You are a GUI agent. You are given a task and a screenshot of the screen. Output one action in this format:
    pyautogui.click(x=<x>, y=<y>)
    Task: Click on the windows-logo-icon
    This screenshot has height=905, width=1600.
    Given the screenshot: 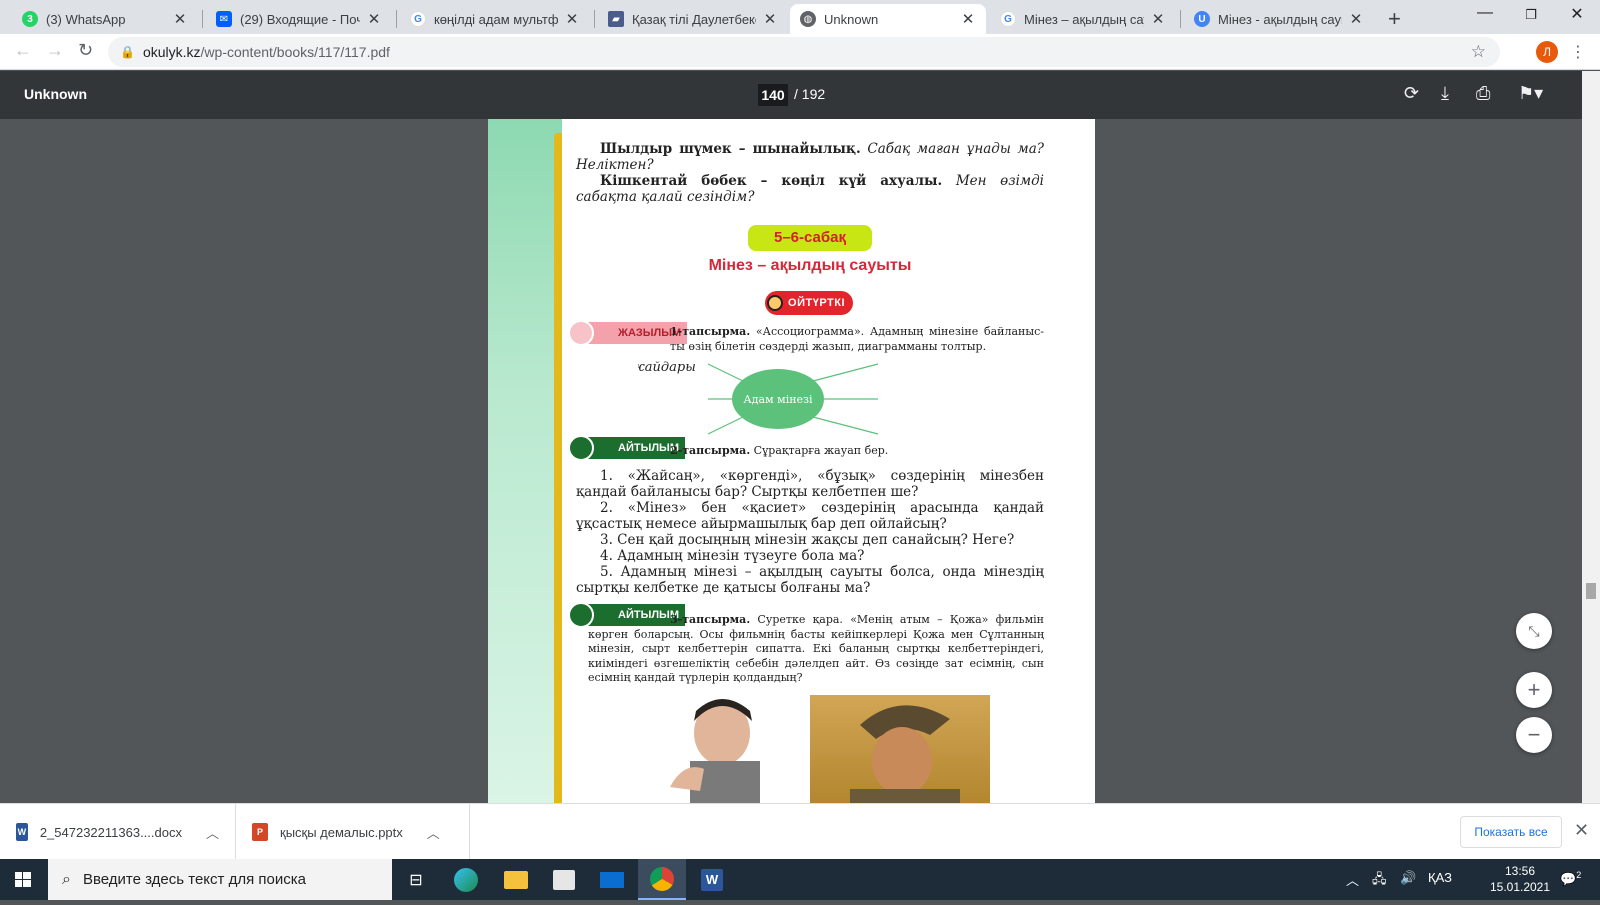 What is the action you would take?
    pyautogui.click(x=23, y=879)
    